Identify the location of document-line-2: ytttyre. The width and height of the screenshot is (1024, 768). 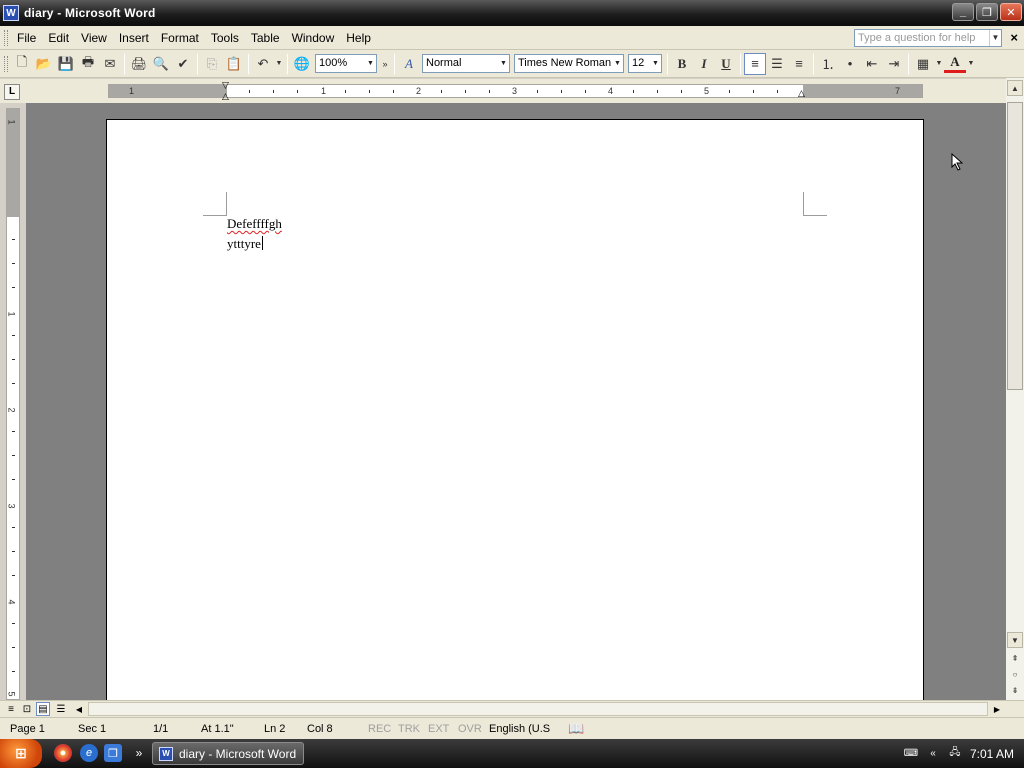
(245, 244).